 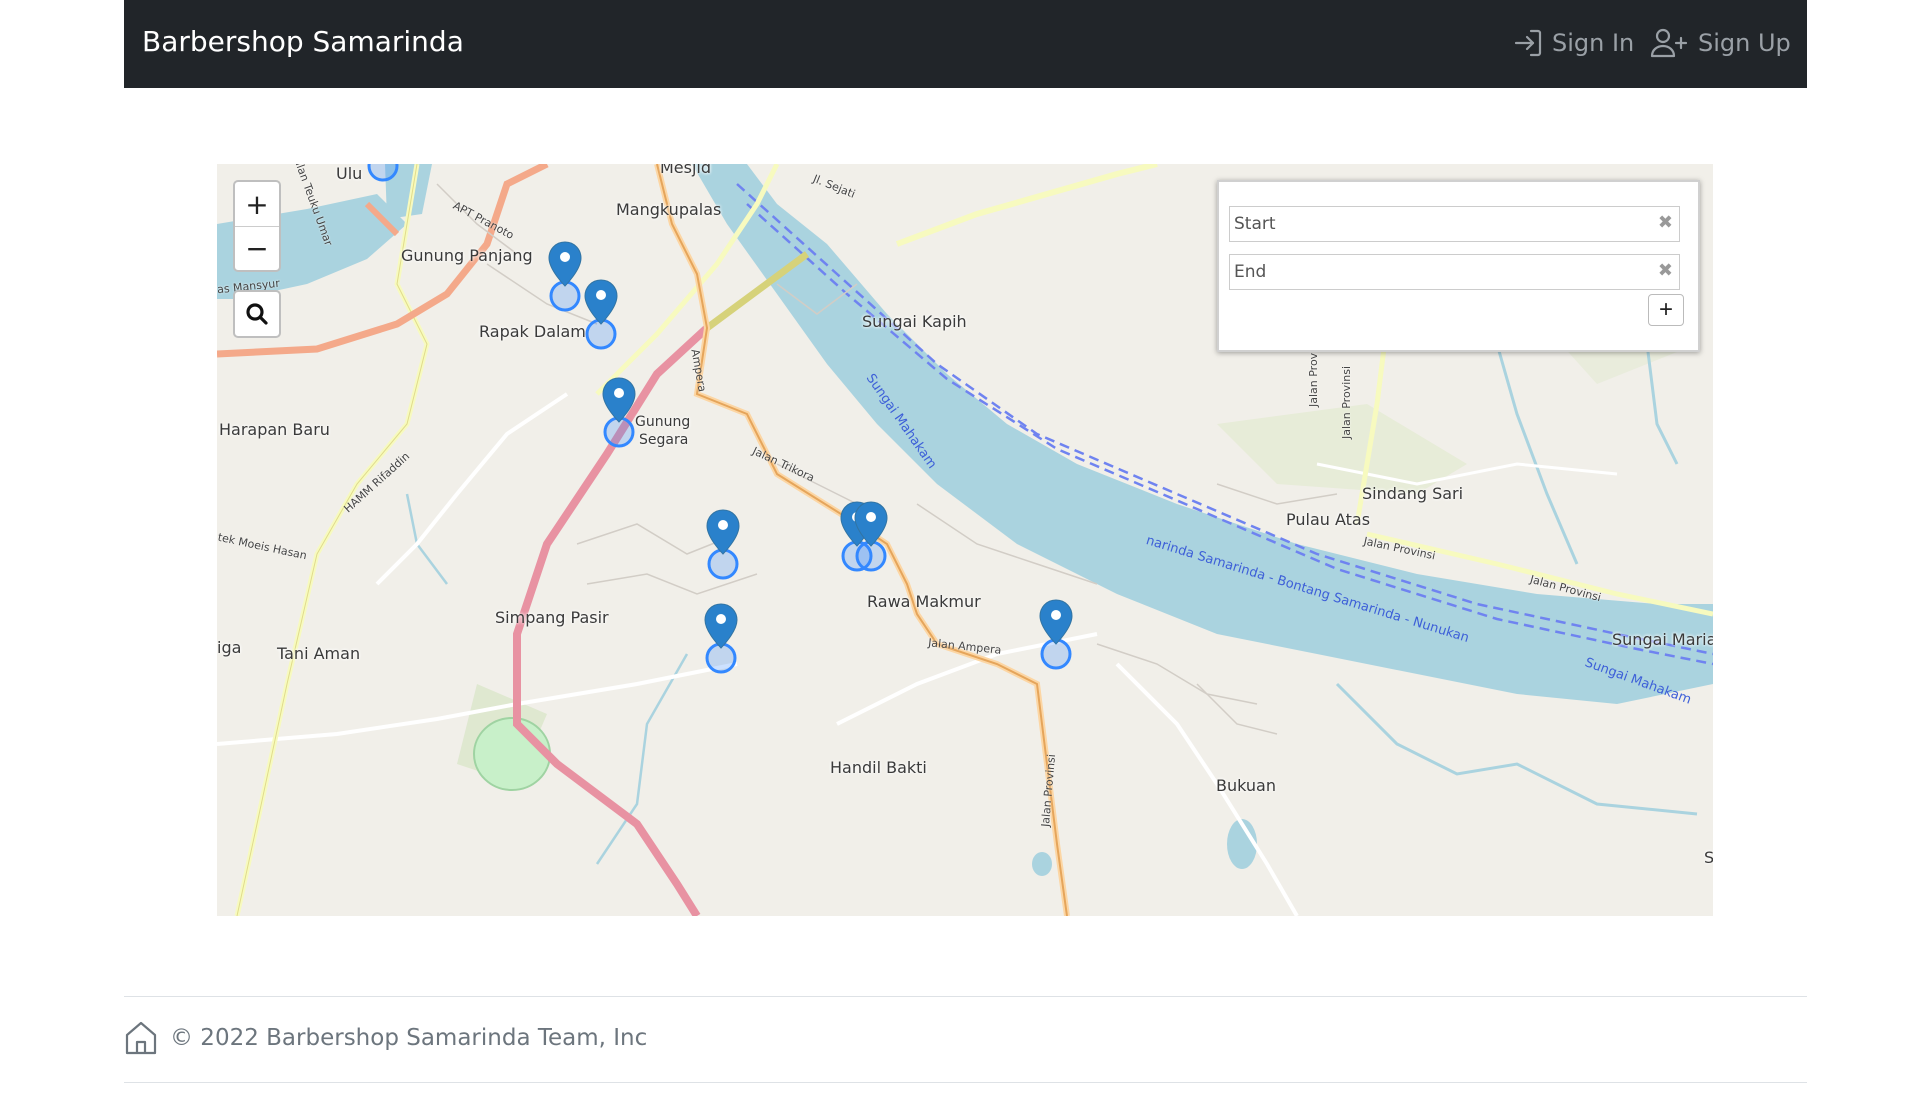 I want to click on place-label: Rapak Dalam, so click(x=532, y=331).